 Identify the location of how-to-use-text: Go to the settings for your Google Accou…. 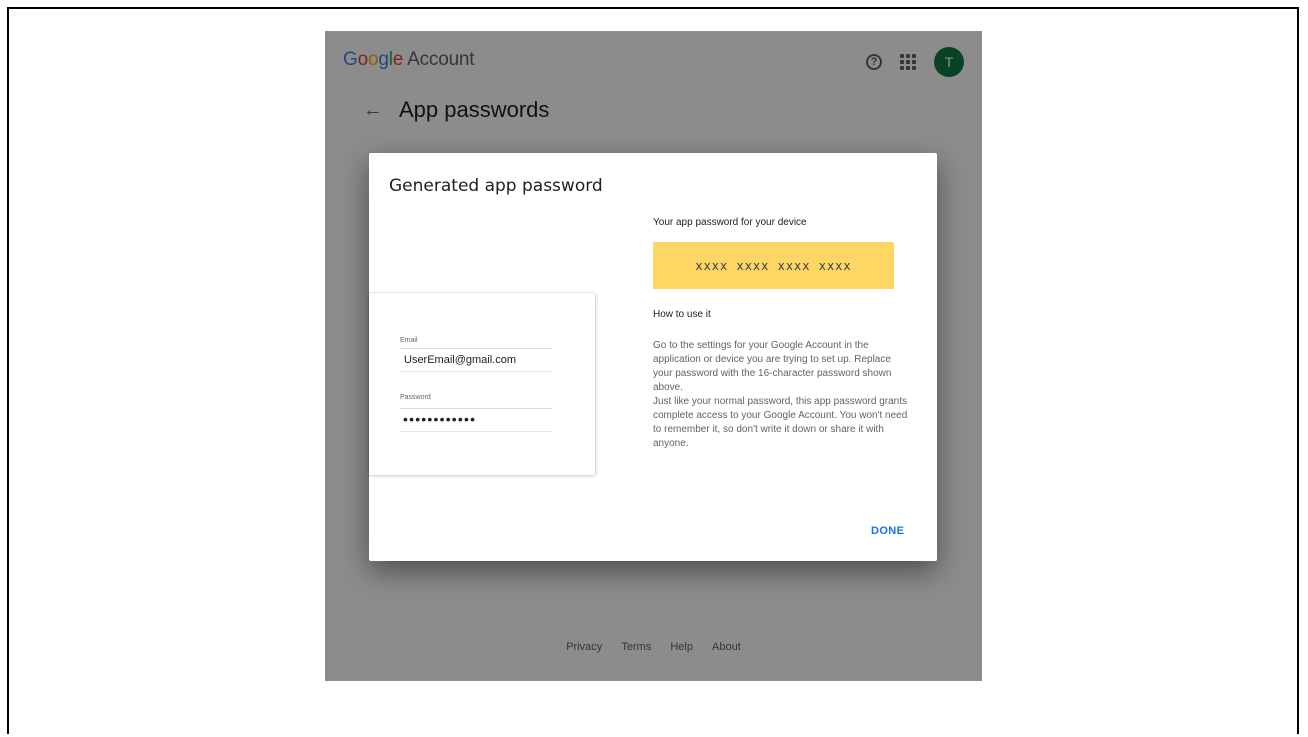
(783, 395).